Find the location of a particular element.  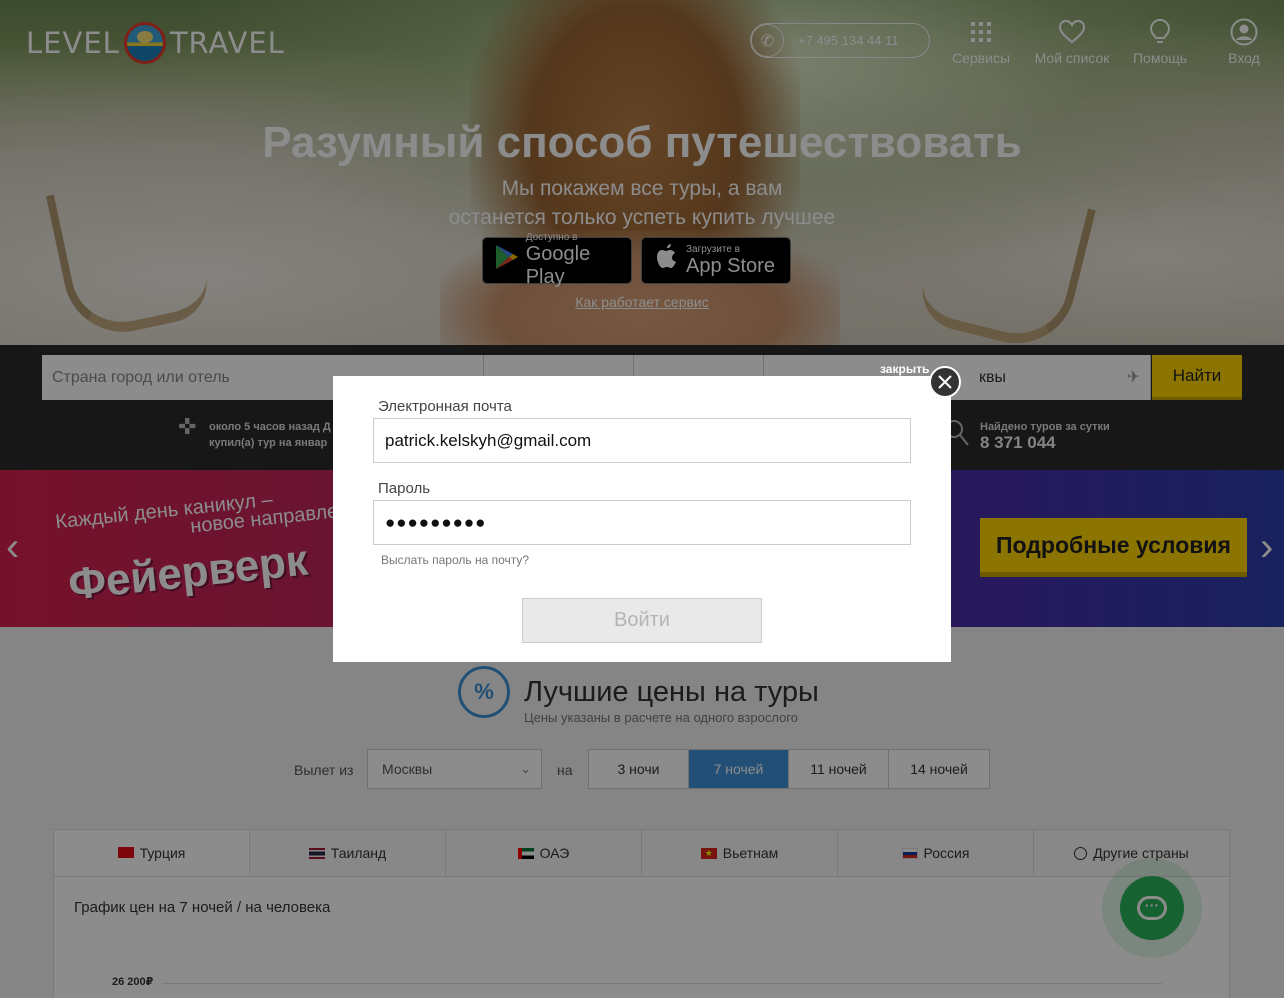

email-value: patrick.kelskyh@gmail.com is located at coordinates (488, 440).